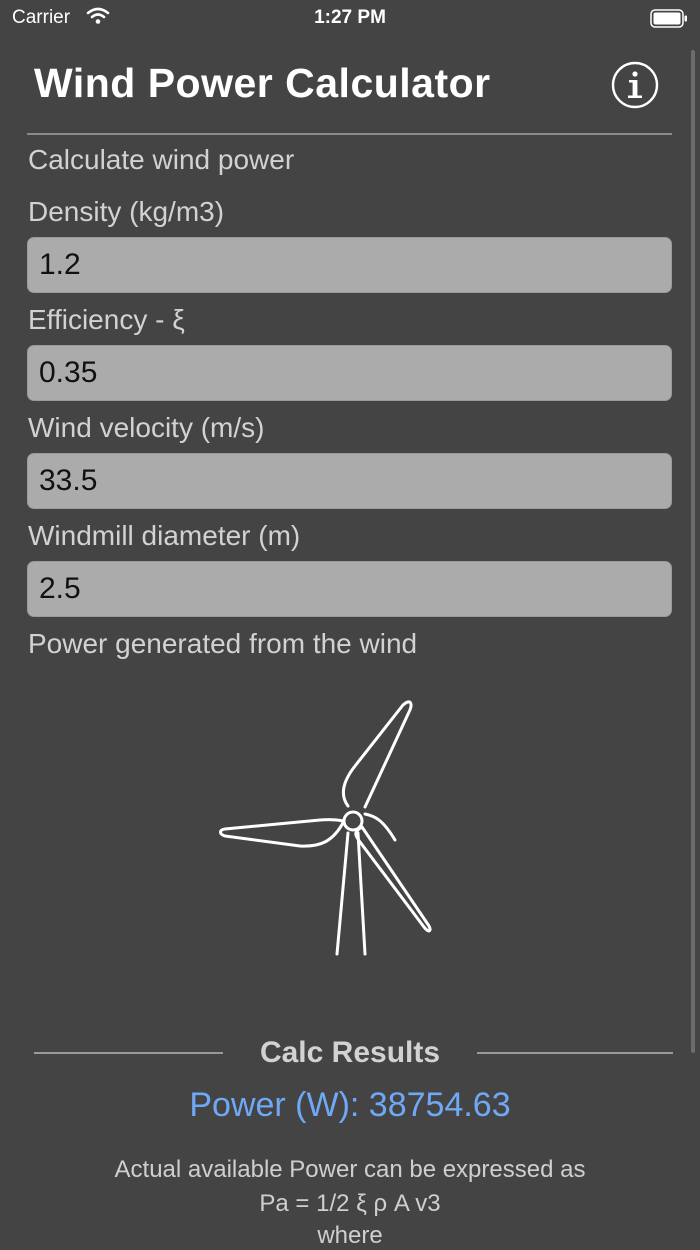 The image size is (700, 1250). Describe the element at coordinates (350, 1105) in the screenshot. I see `power-result: Power (W): 38754.63` at that location.